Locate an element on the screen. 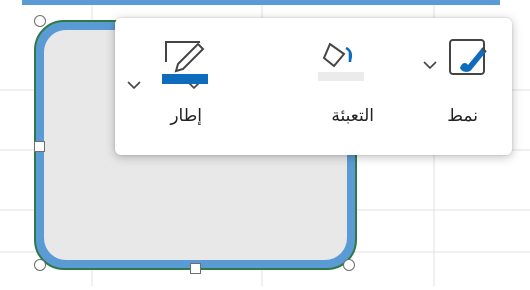 The image size is (530, 290). fill-label: التعبئة is located at coordinates (352, 116).